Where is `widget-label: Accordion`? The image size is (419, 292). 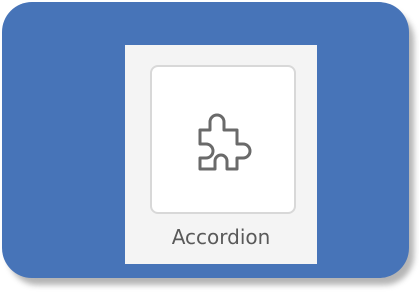
widget-label: Accordion is located at coordinates (221, 237).